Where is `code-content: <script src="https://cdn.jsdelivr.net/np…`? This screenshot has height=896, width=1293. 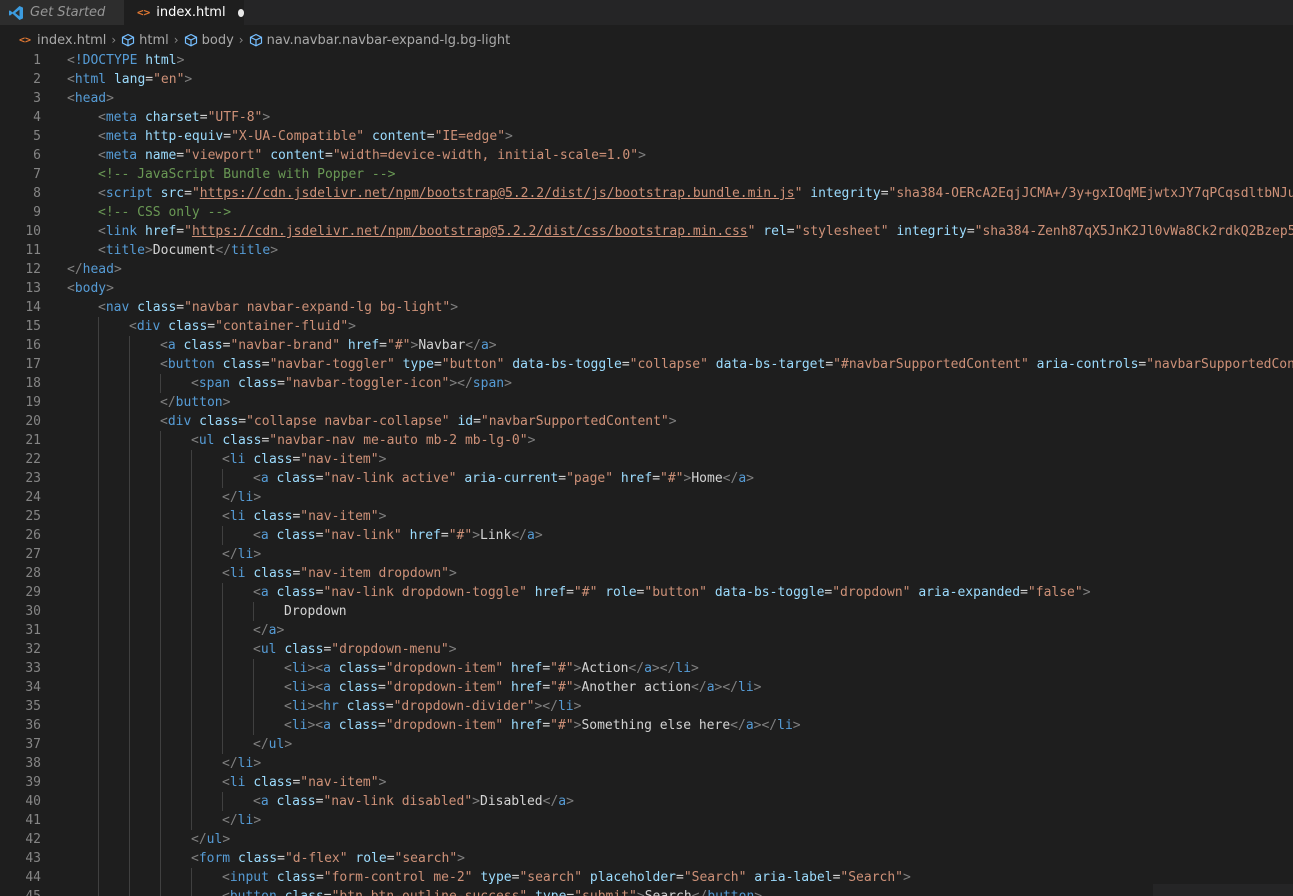 code-content: <script src="https://cdn.jsdelivr.net/np… is located at coordinates (695, 193).